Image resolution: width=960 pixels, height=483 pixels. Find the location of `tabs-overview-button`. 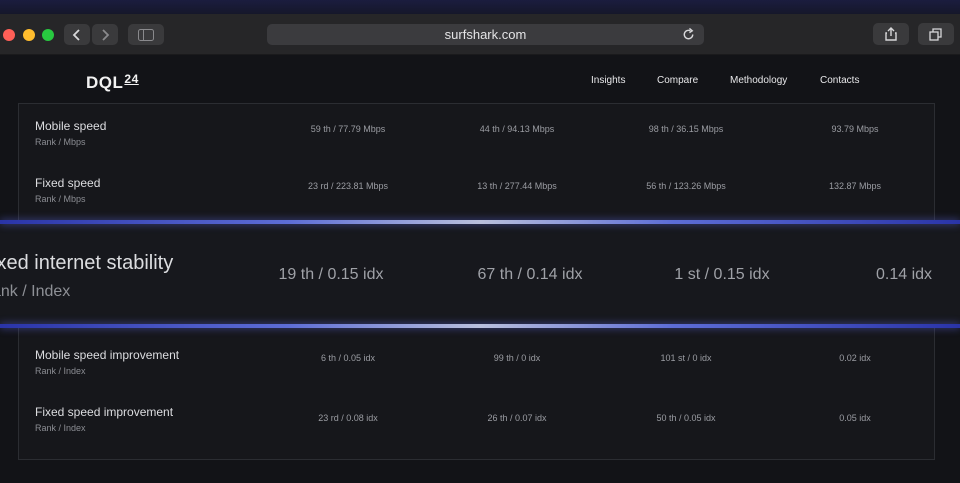

tabs-overview-button is located at coordinates (936, 34).